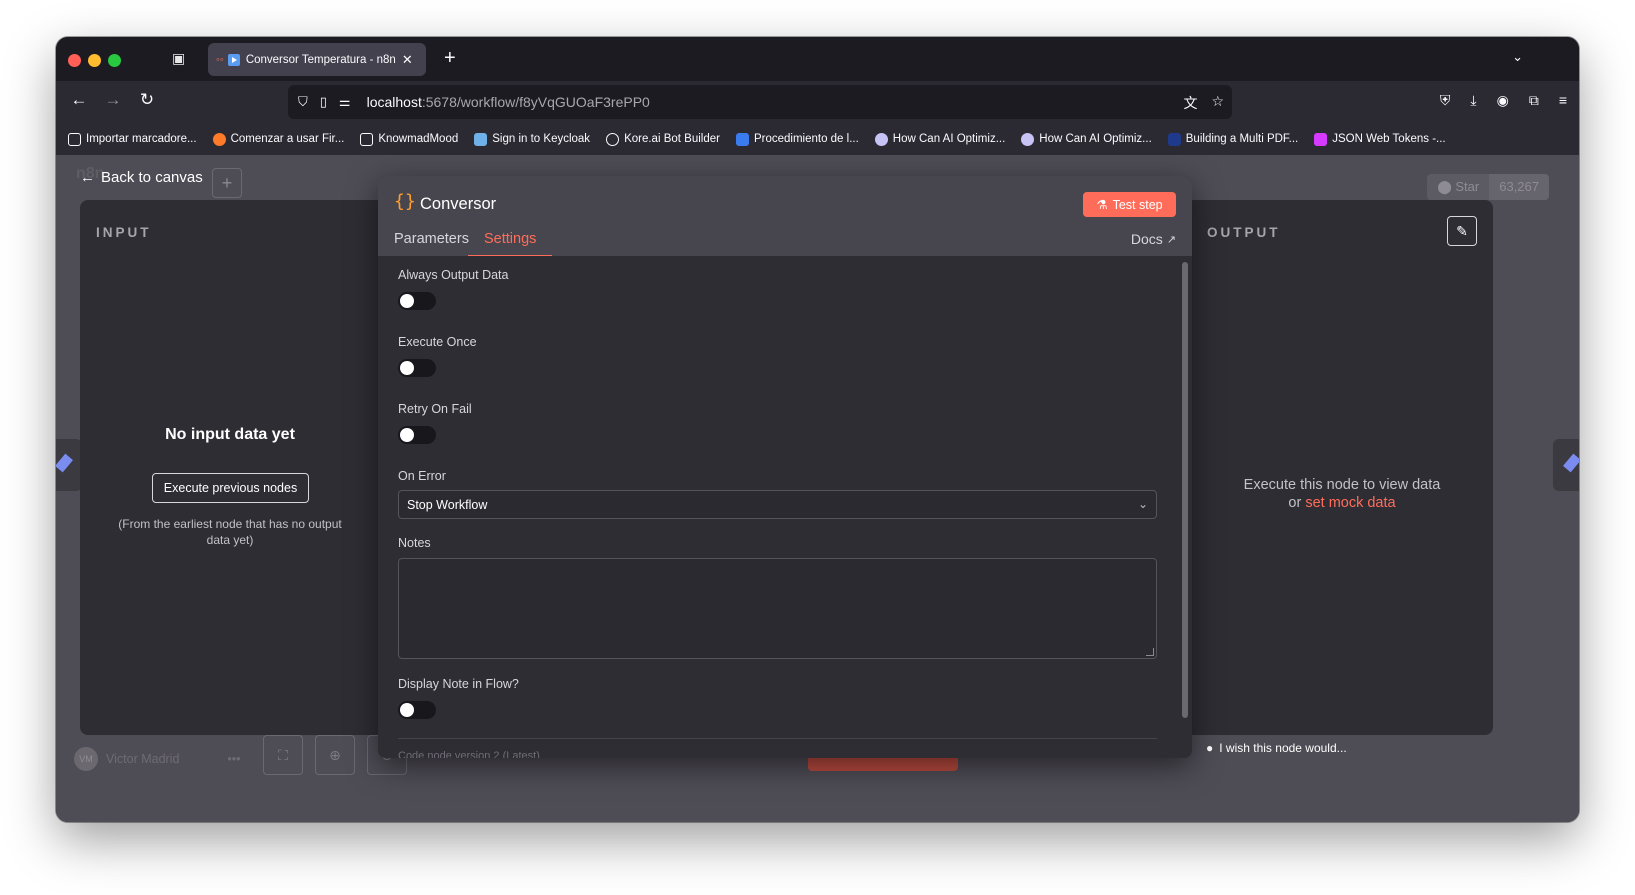 The height and width of the screenshot is (895, 1635). What do you see at coordinates (409, 139) in the screenshot?
I see `bookmark-item: KnowmadMood` at bounding box center [409, 139].